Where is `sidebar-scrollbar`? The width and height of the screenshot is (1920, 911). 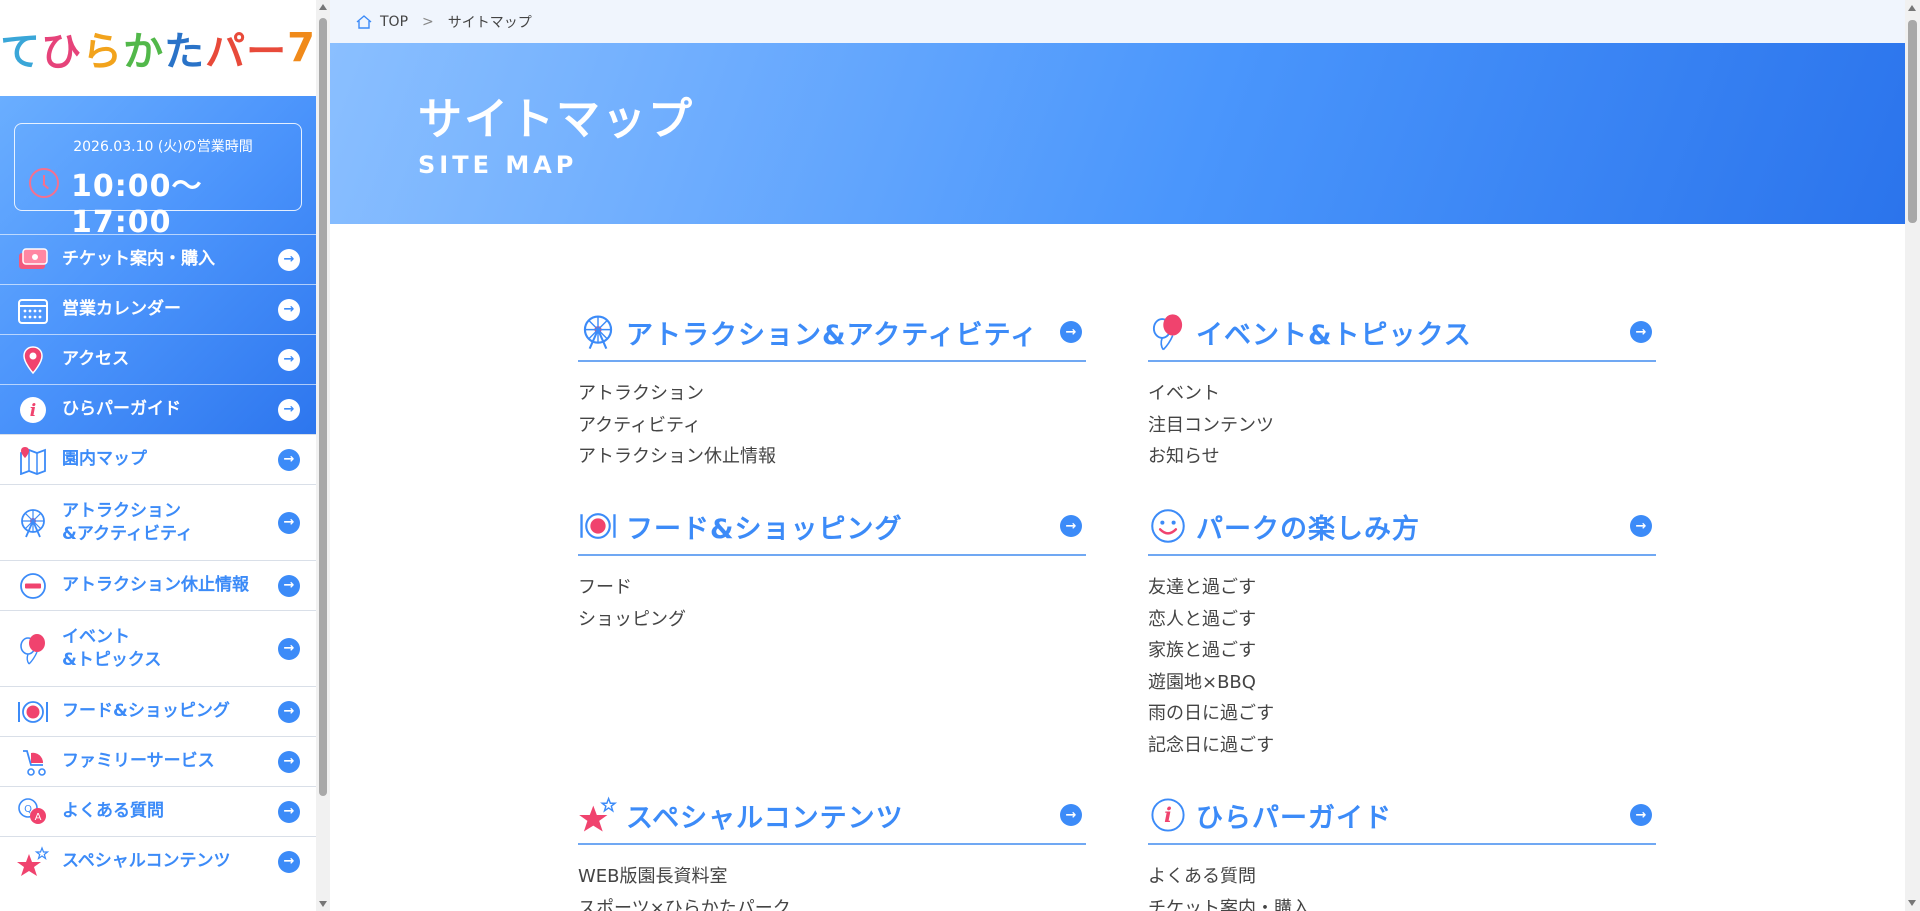
sidebar-scrollbar is located at coordinates (323, 455).